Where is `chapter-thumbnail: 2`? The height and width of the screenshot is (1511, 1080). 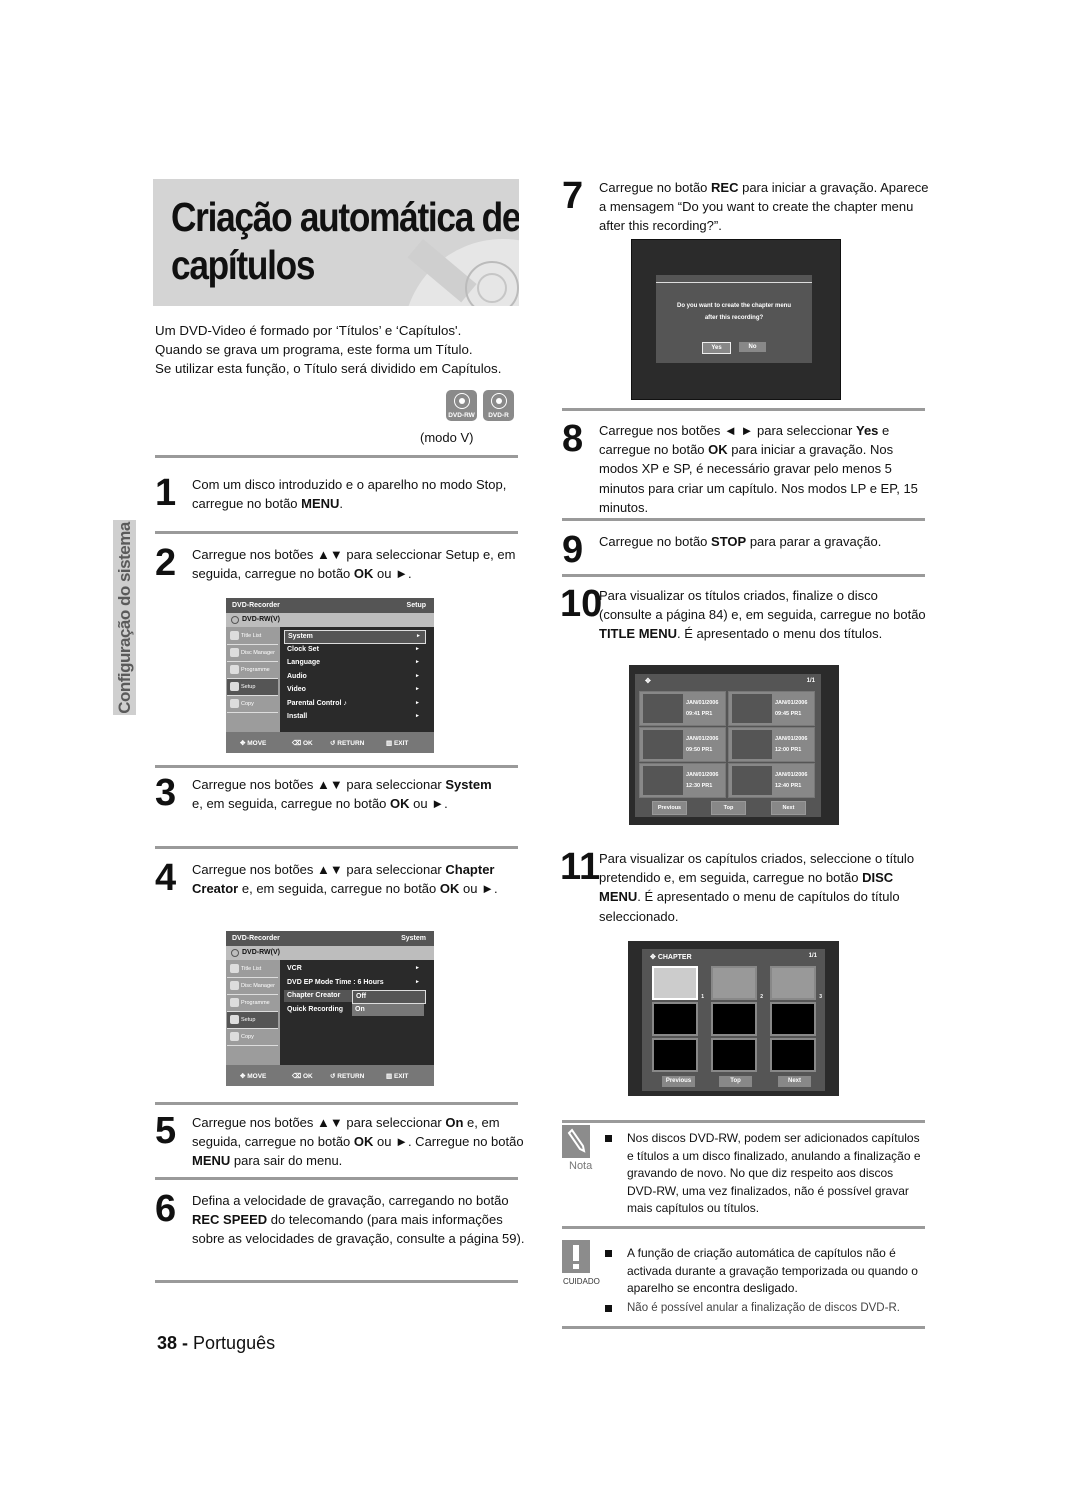
chapter-thumbnail: 2 is located at coordinates (737, 983).